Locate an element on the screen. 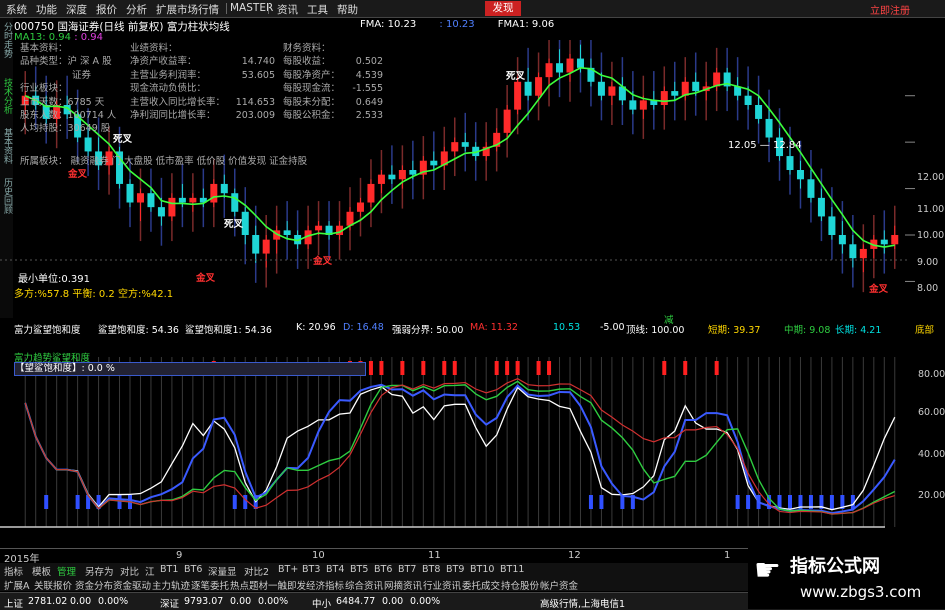  fma1-label: FMA1: 9.06 is located at coordinates (526, 24).